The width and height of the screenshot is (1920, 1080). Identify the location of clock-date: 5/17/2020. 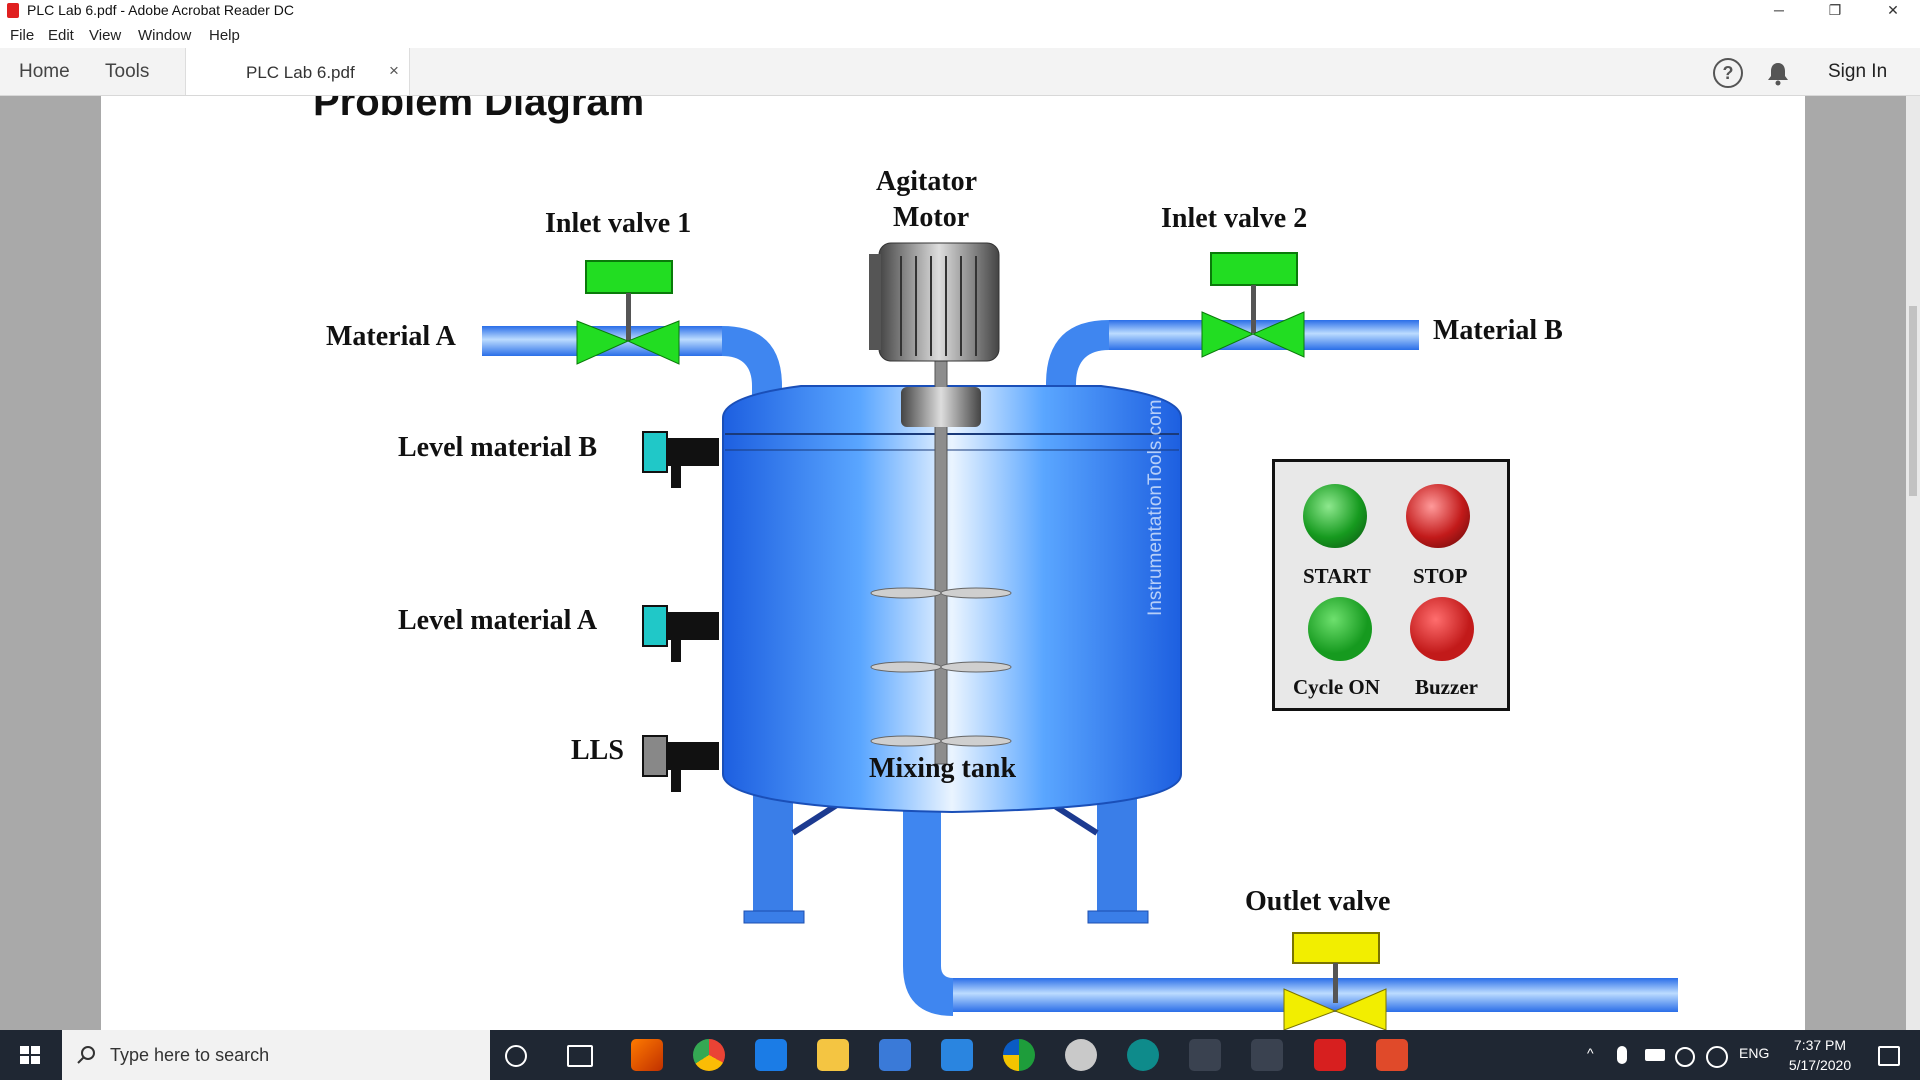
(1820, 1065).